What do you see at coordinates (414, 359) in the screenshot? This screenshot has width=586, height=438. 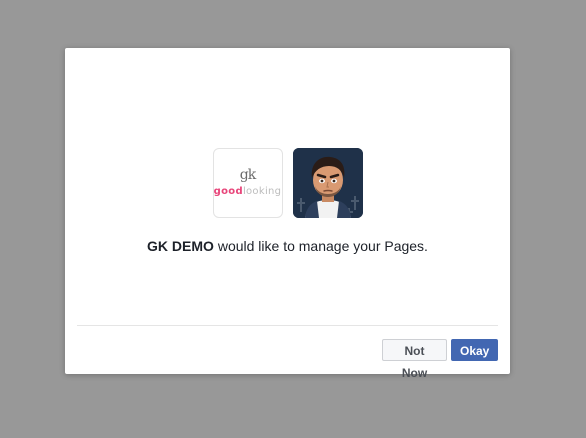 I see `not-now-button: Not Now` at bounding box center [414, 359].